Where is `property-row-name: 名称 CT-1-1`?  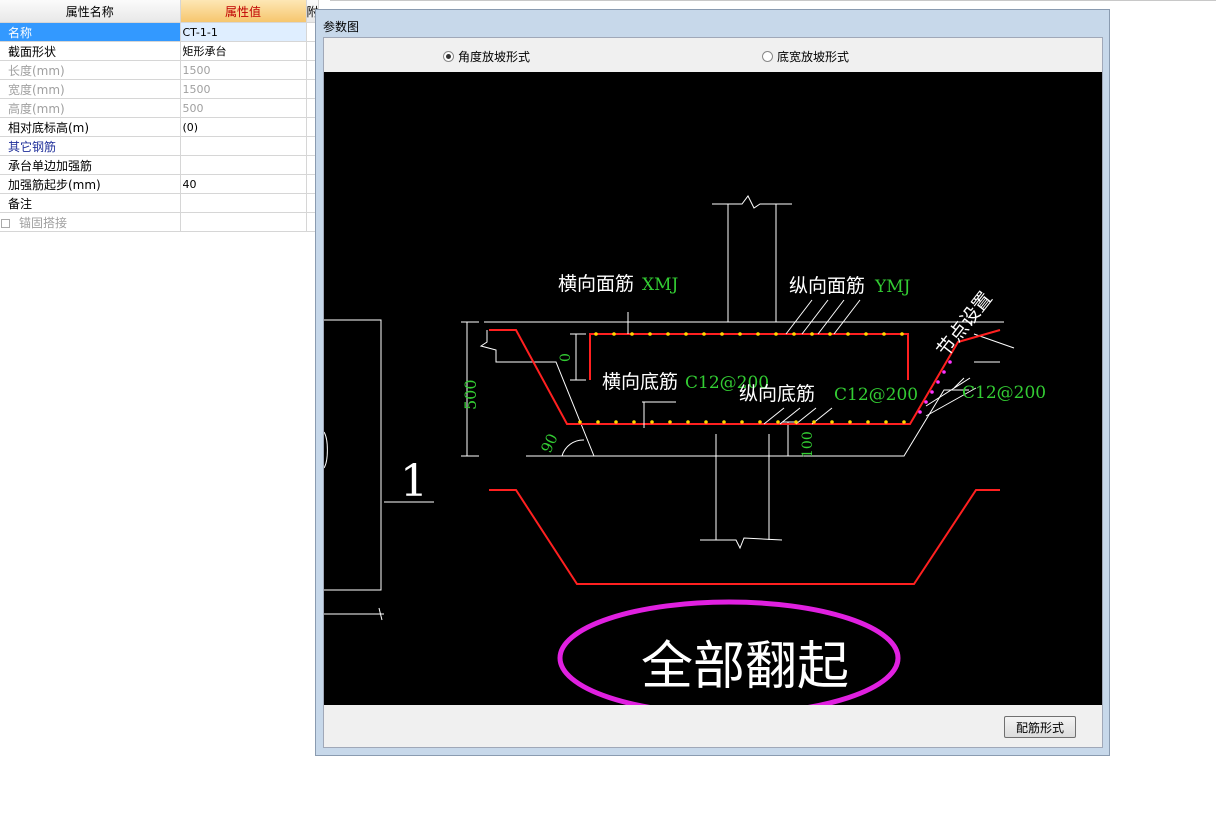
property-row-name: 名称 CT-1-1 is located at coordinates (159, 32).